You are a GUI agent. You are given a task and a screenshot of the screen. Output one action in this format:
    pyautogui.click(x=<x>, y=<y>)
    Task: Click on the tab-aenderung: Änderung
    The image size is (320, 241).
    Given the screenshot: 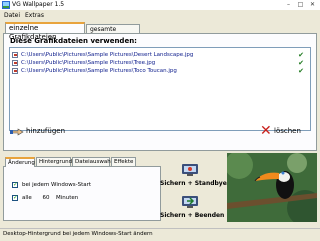 What is the action you would take?
    pyautogui.click(x=20, y=162)
    